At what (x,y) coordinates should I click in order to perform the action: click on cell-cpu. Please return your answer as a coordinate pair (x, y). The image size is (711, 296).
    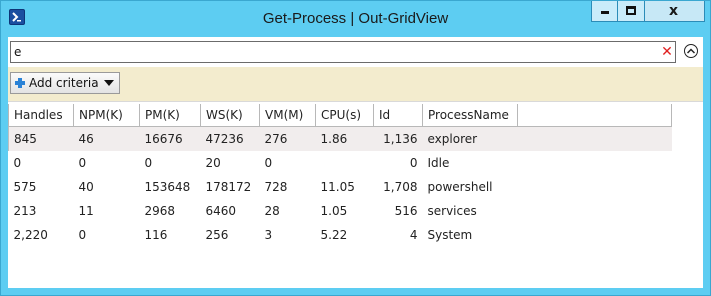
    Looking at the image, I should click on (345, 163).